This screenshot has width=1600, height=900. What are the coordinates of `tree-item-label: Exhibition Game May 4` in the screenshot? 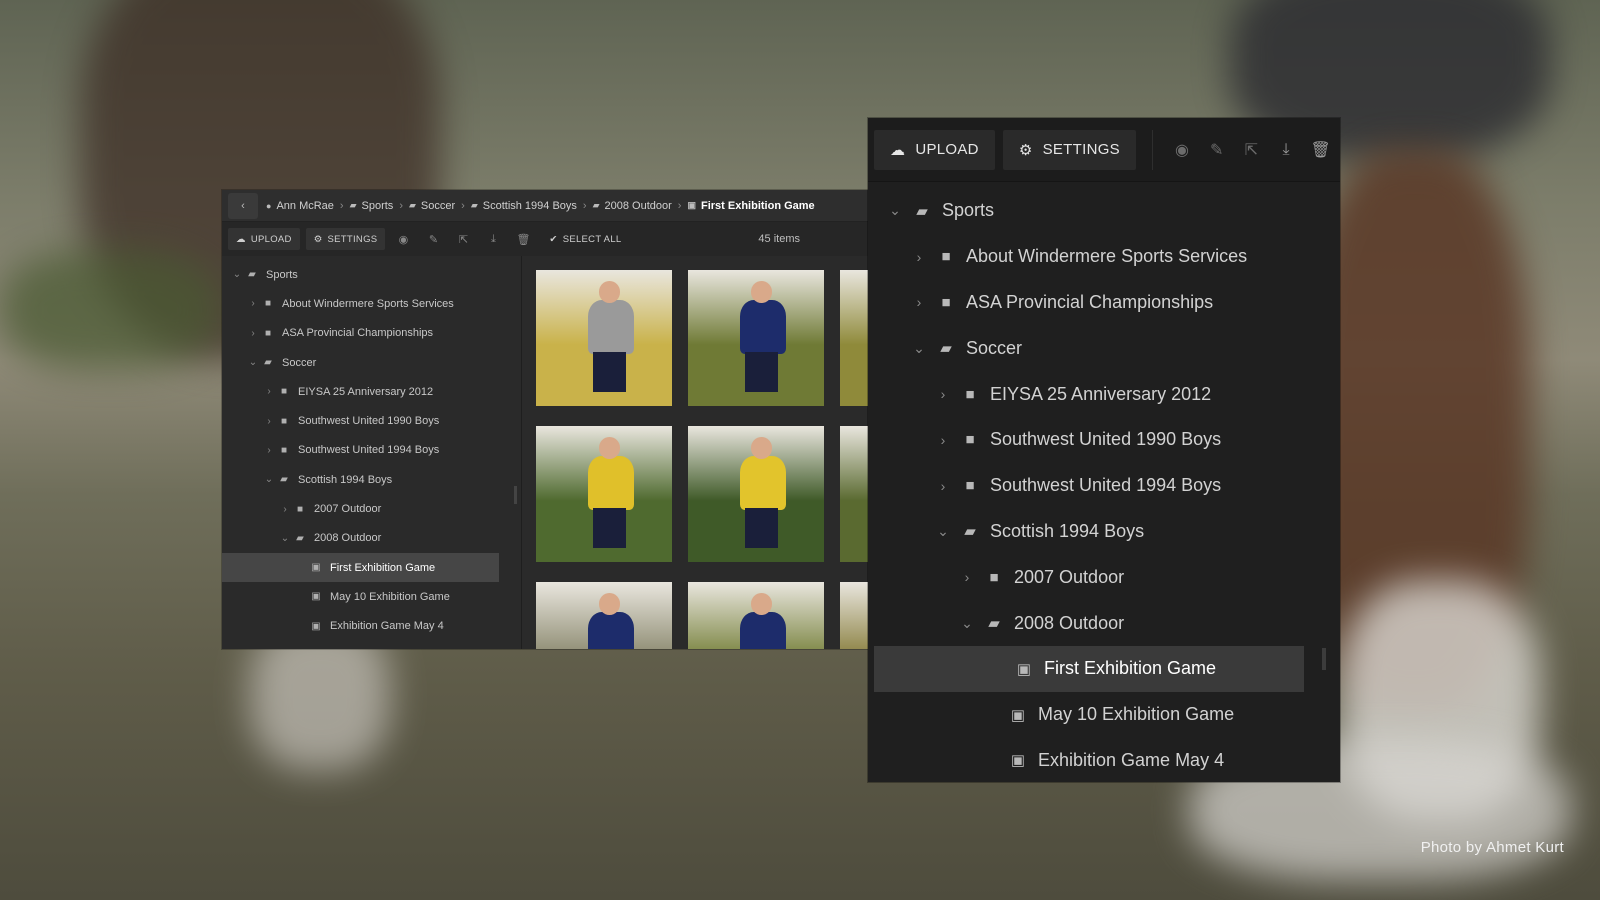 It's located at (387, 626).